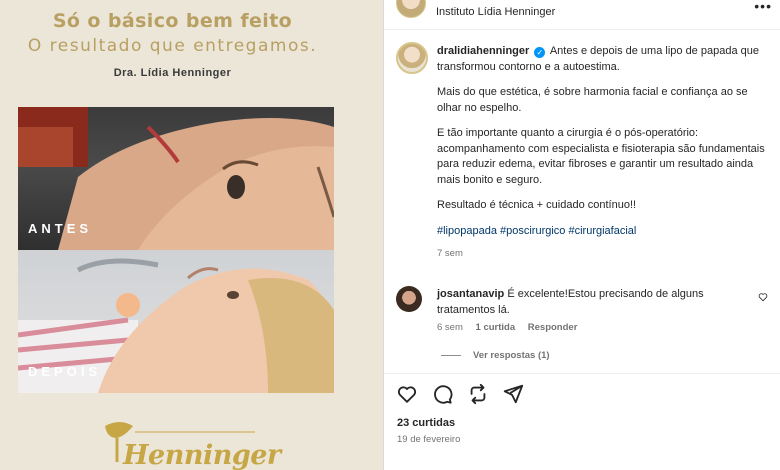 This screenshot has width=780, height=470. Describe the element at coordinates (603, 254) in the screenshot. I see `caption-time: 7 sem` at that location.